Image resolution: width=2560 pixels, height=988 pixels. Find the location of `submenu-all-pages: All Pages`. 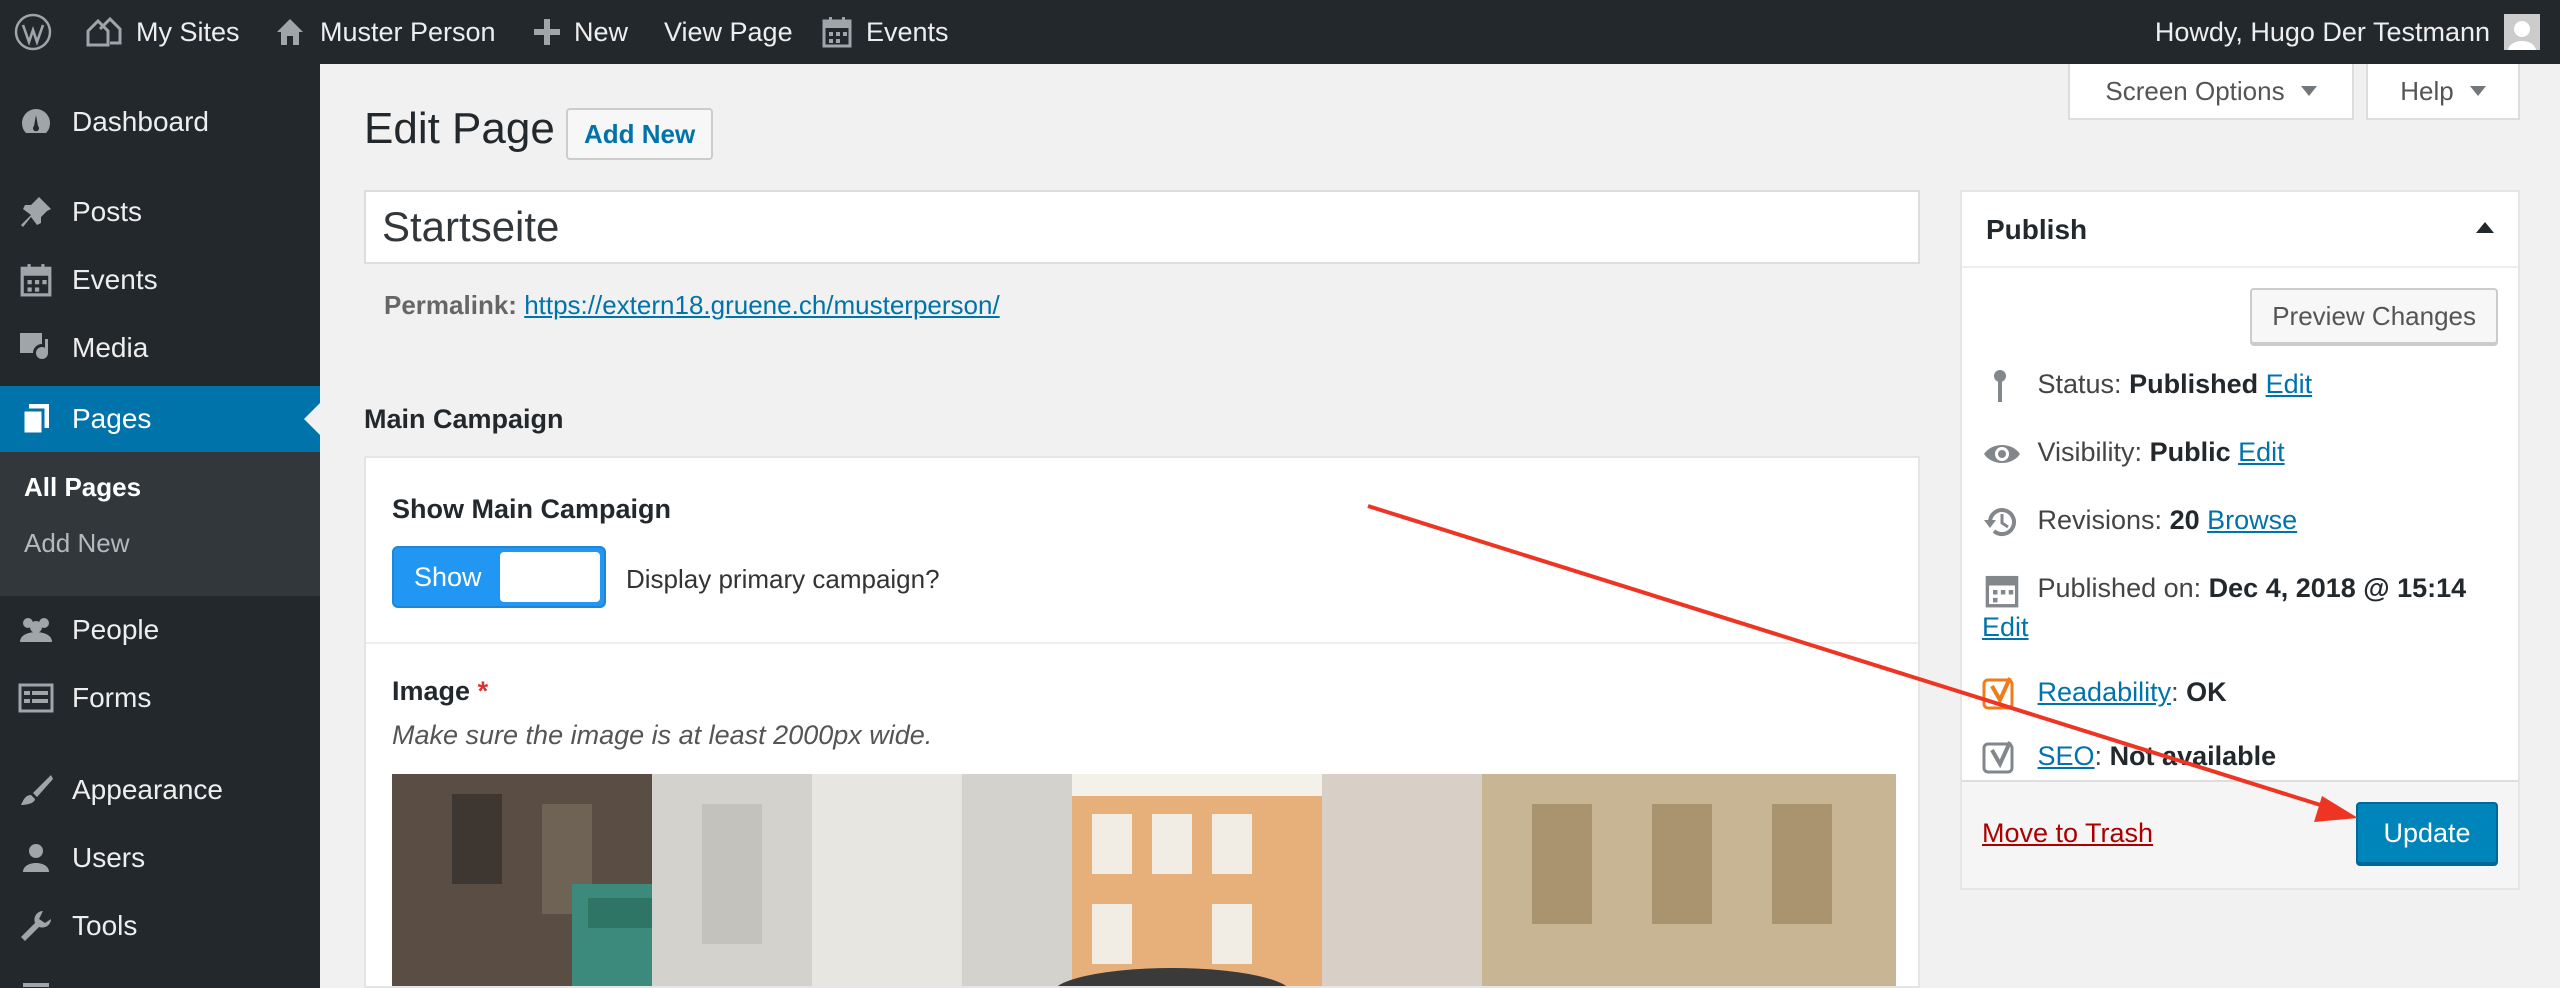

submenu-all-pages: All Pages is located at coordinates (82, 487).